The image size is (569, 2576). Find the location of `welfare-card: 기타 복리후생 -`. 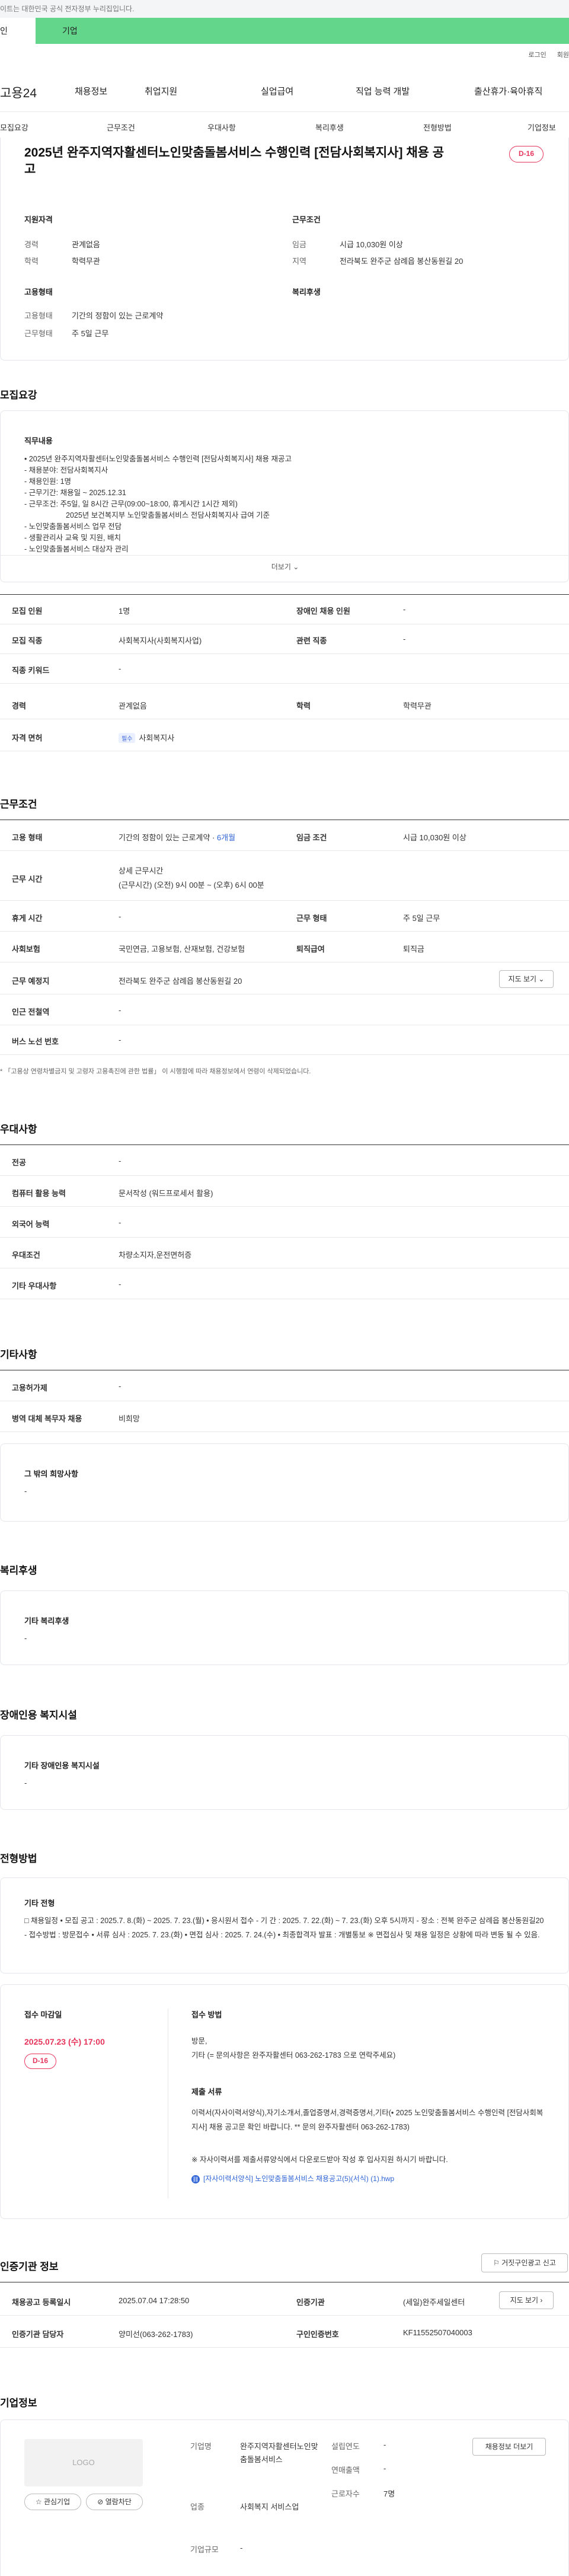

welfare-card: 기타 복리후생 - is located at coordinates (284, 1627).